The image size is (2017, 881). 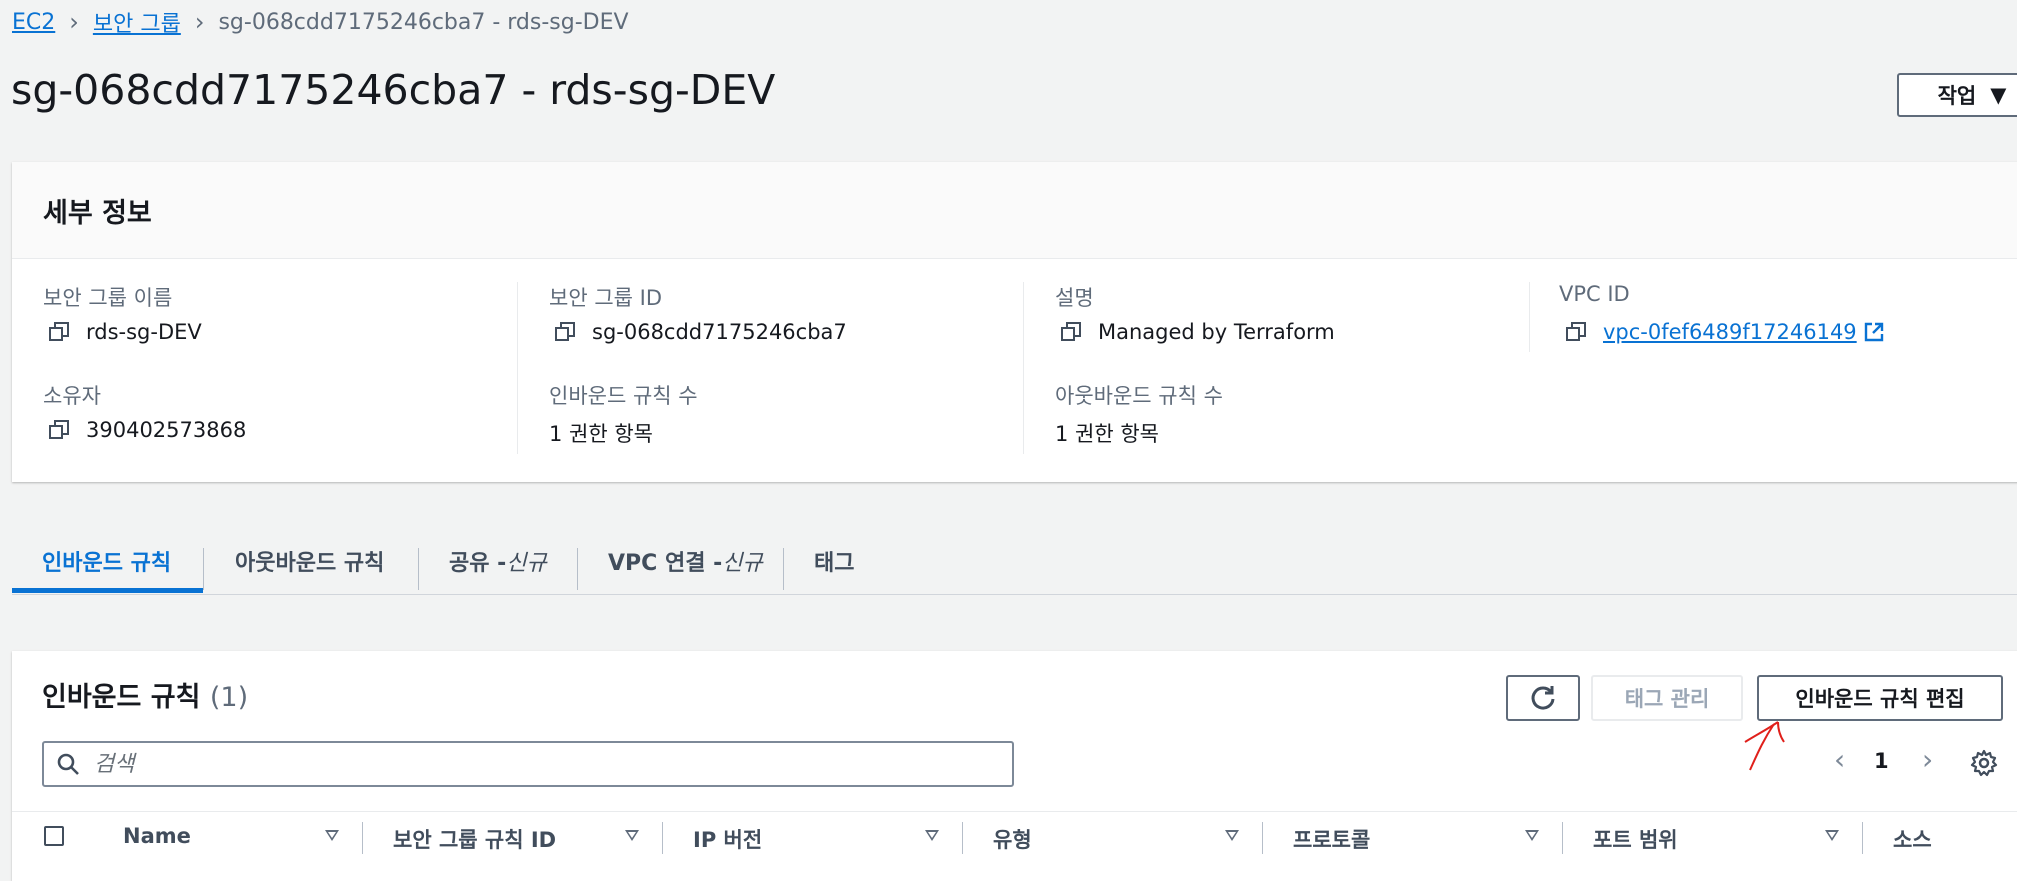 I want to click on page-number: 1, so click(x=1881, y=761).